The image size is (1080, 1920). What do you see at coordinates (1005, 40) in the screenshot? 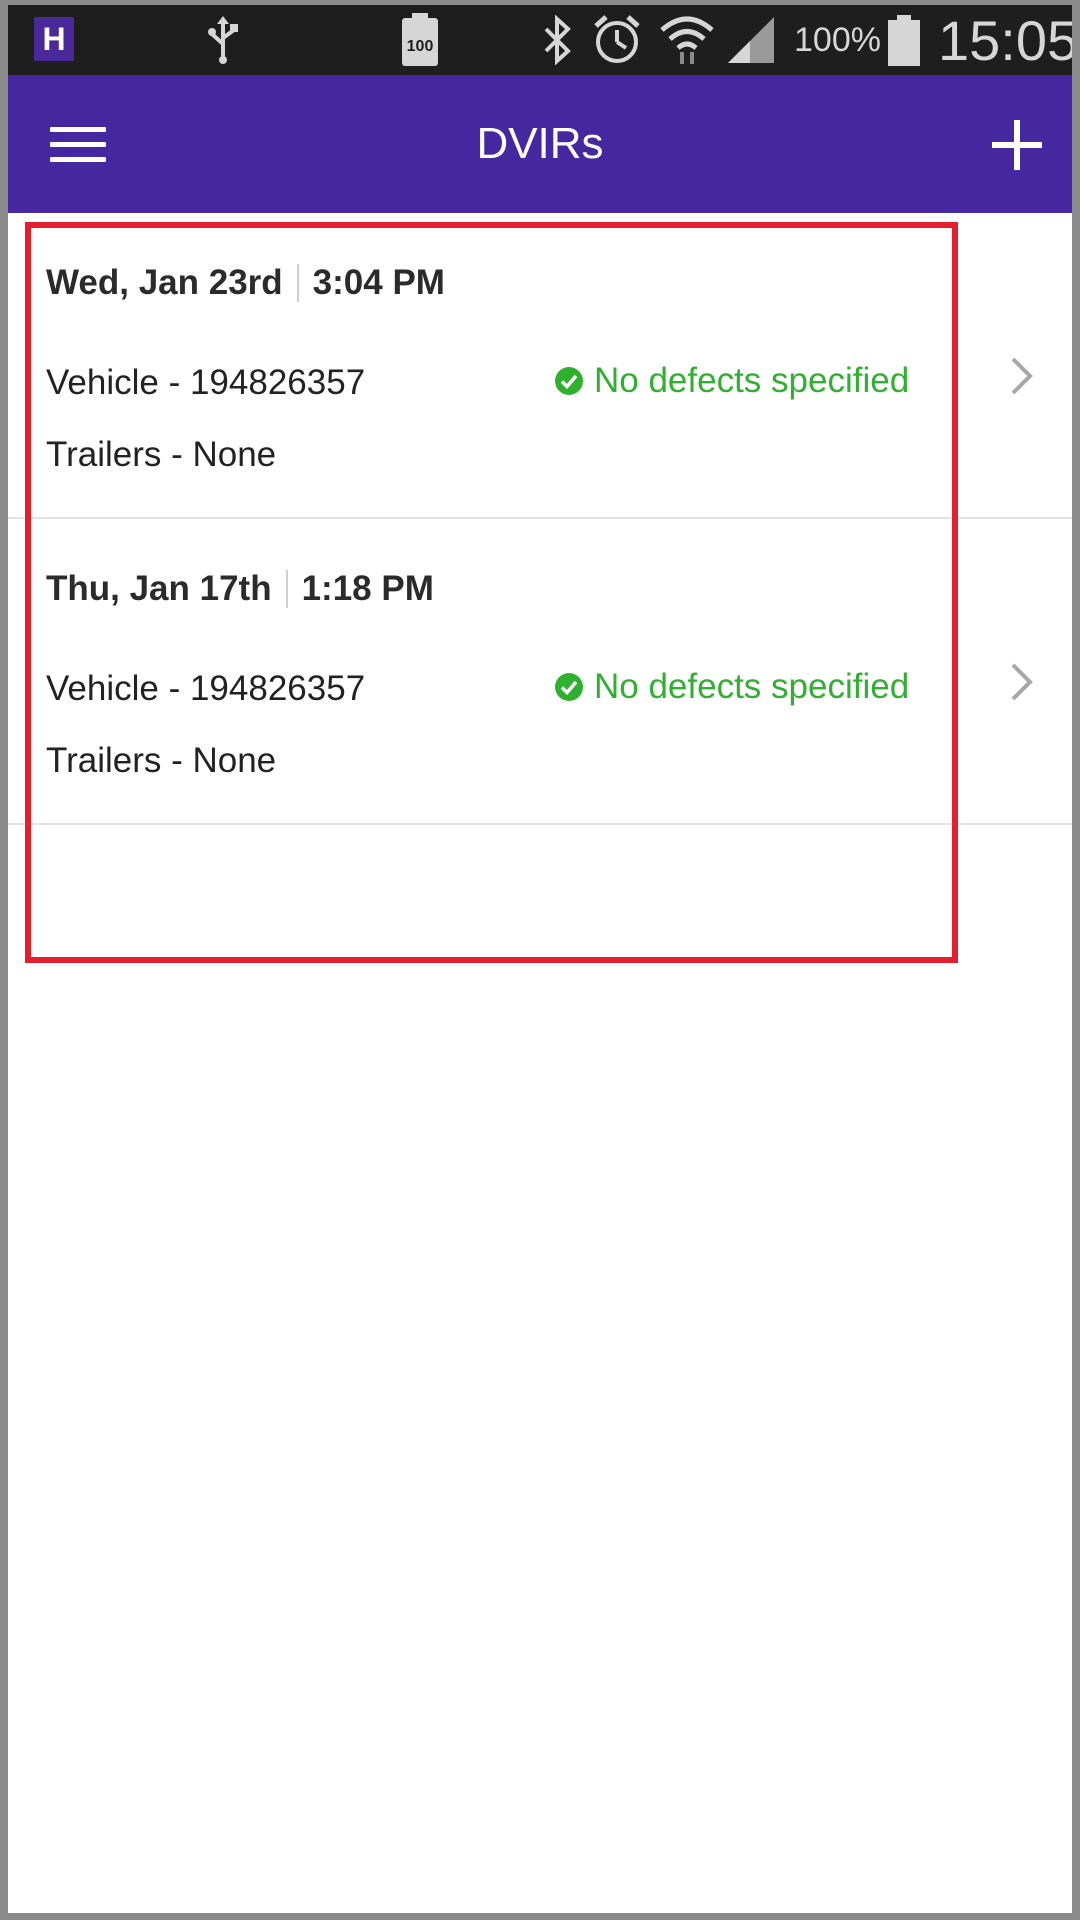
I see `clock: 15:05` at bounding box center [1005, 40].